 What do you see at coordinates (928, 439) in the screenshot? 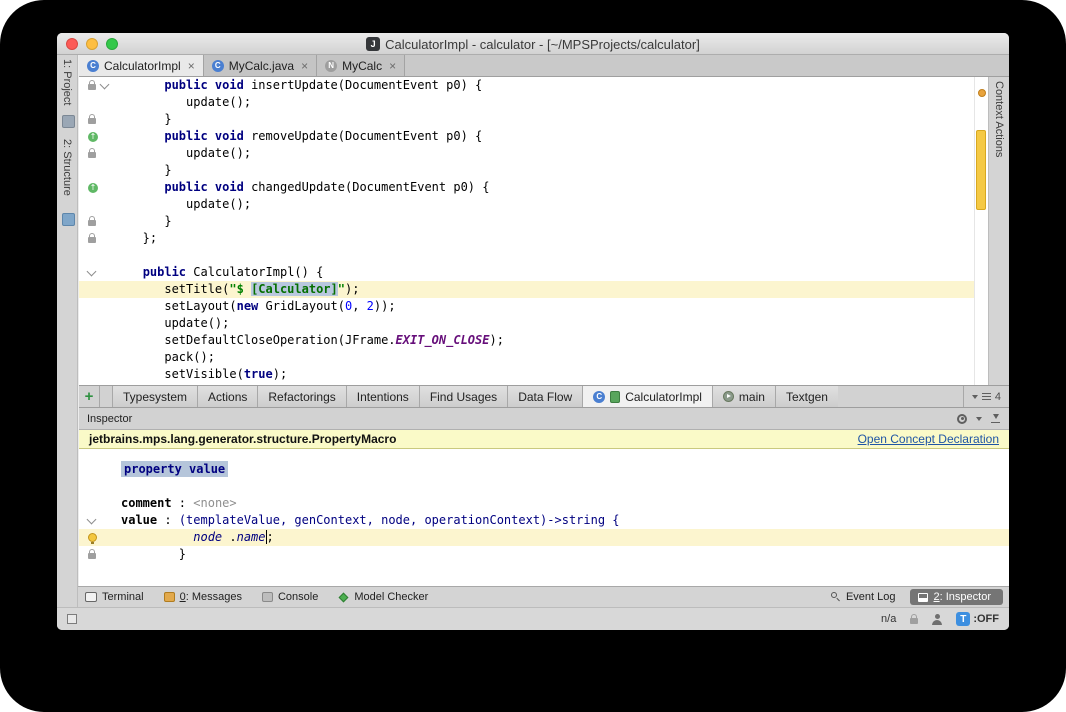
I see `open-concept-declaration-link: Open Concept Declaration` at bounding box center [928, 439].